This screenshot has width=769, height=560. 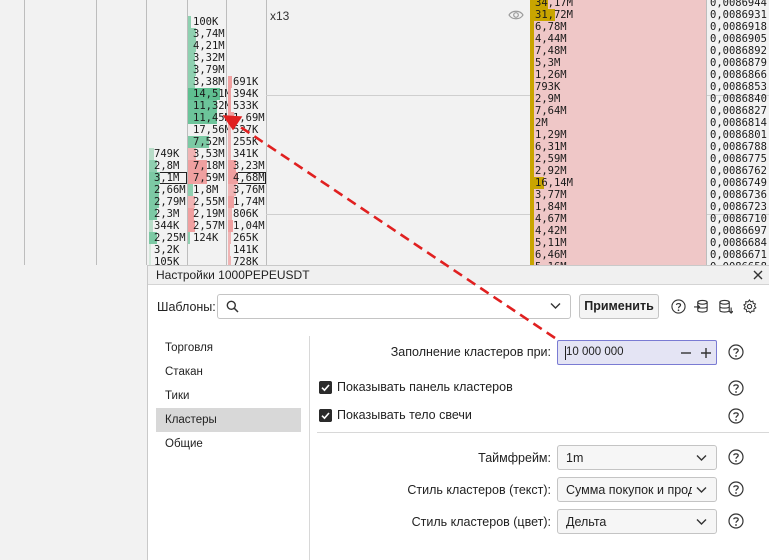 I want to click on order-book-price: 0,0086697, so click(x=738, y=231).